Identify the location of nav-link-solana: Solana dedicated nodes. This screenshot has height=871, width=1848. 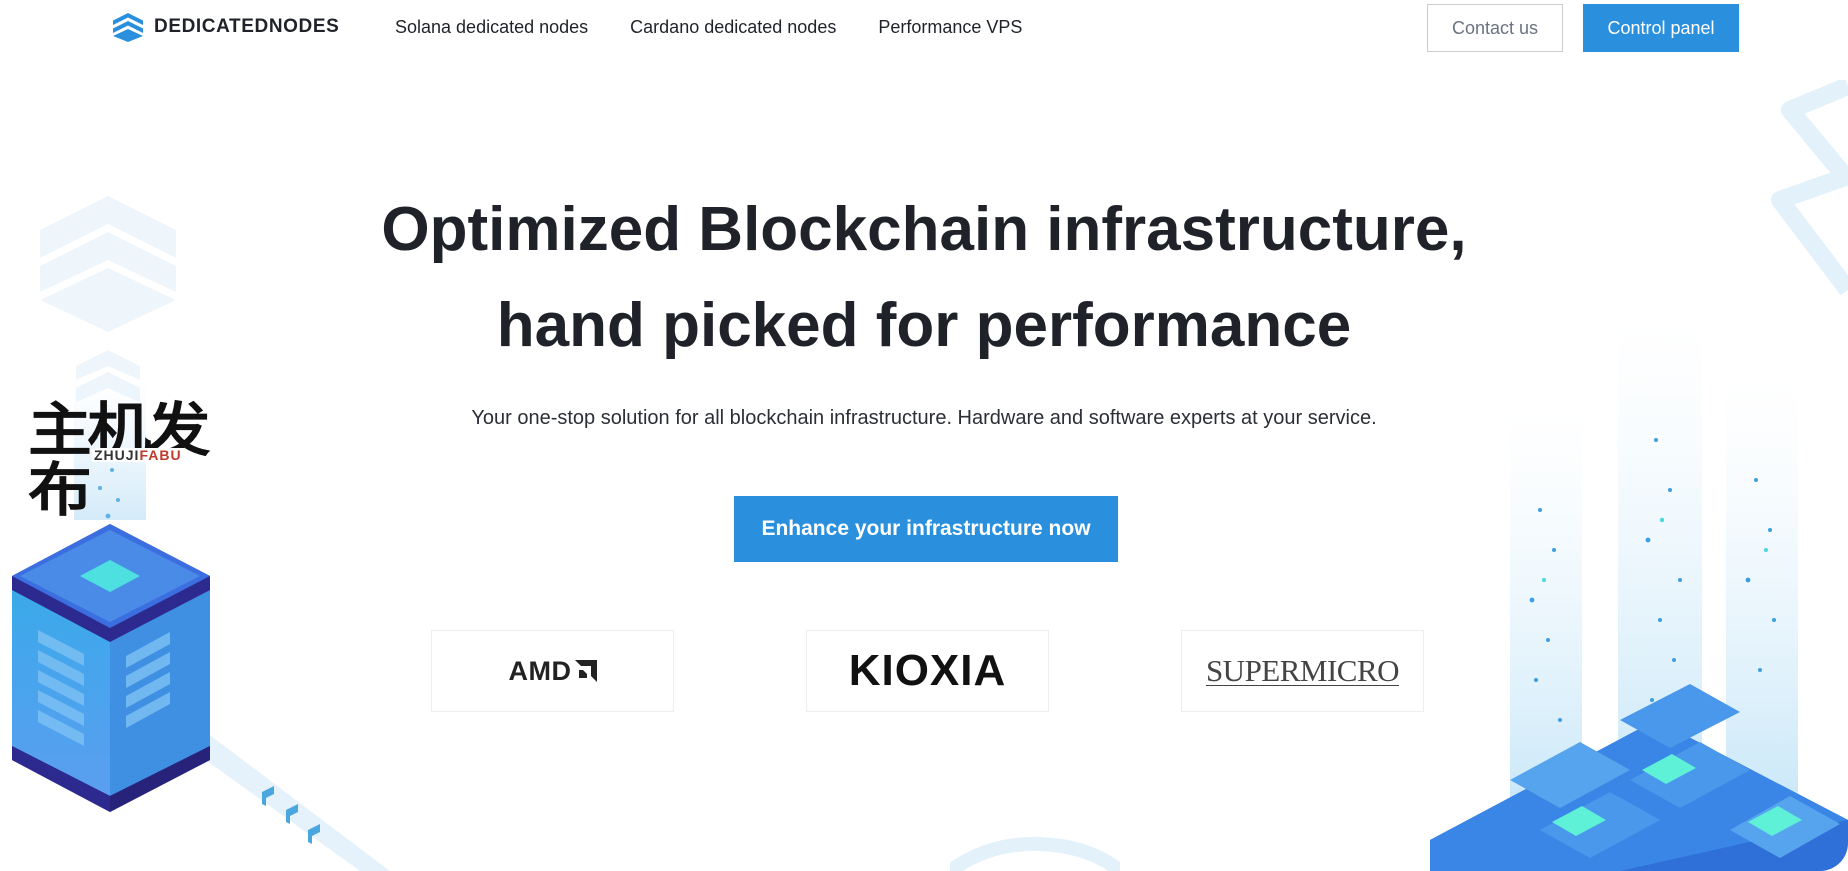
(491, 27).